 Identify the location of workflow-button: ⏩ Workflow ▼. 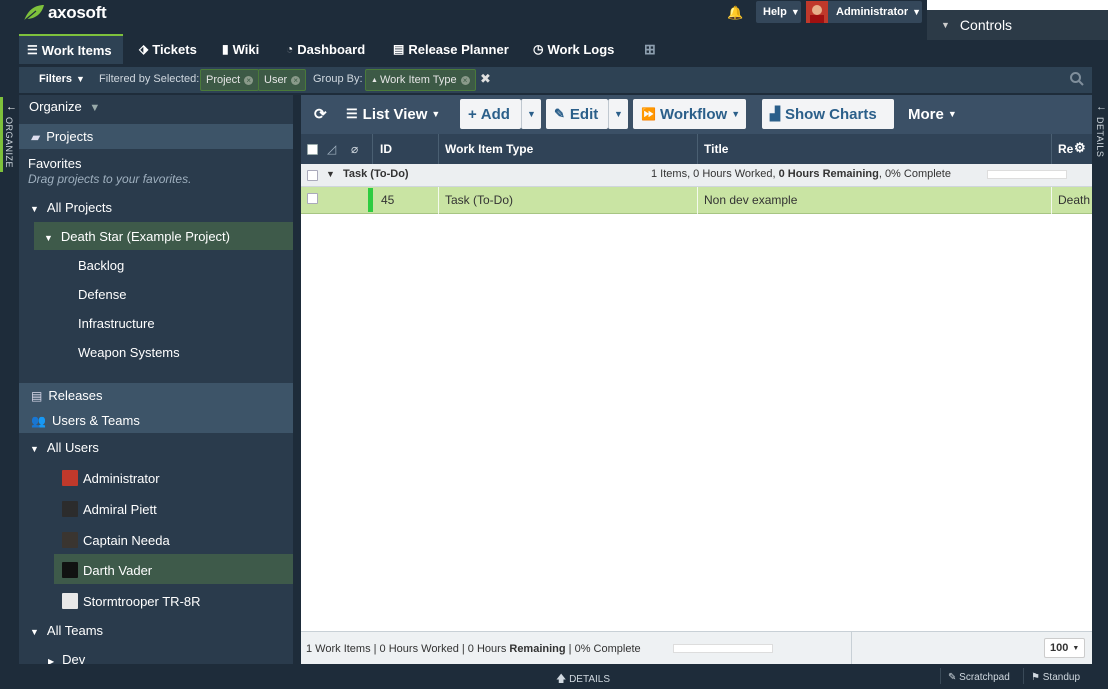
(689, 114).